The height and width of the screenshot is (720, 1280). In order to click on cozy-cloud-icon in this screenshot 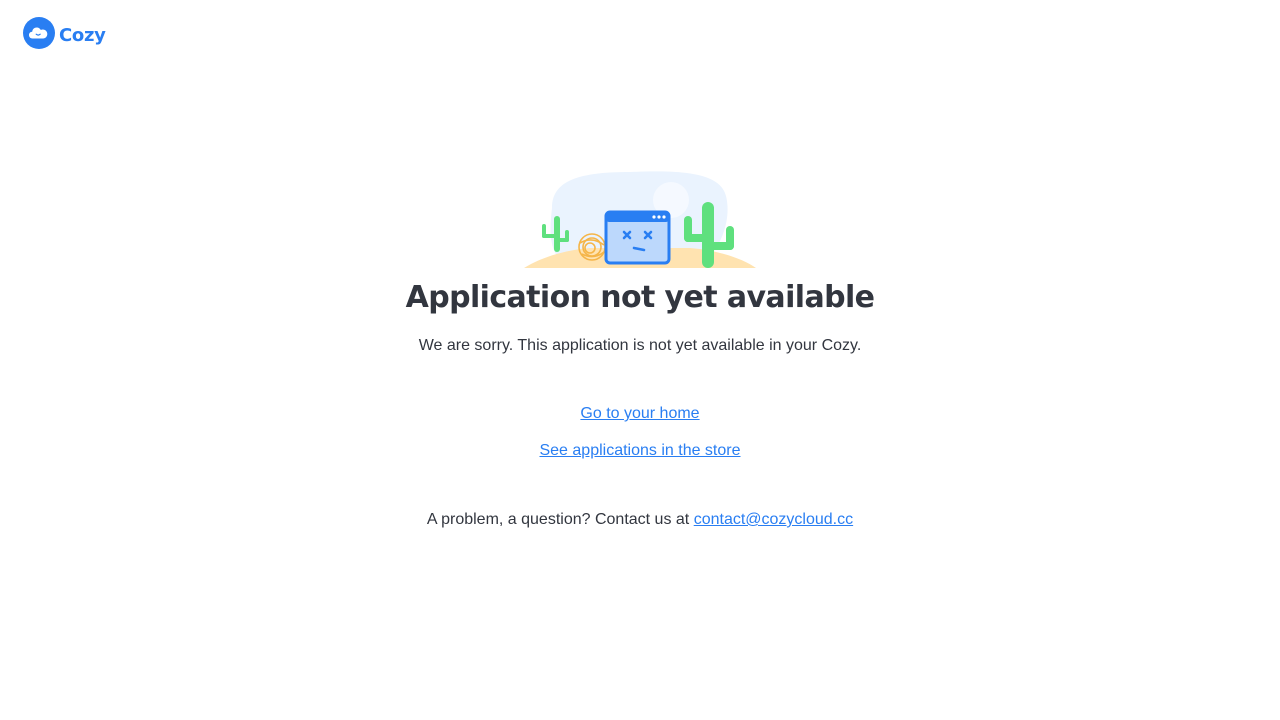, I will do `click(39, 35)`.